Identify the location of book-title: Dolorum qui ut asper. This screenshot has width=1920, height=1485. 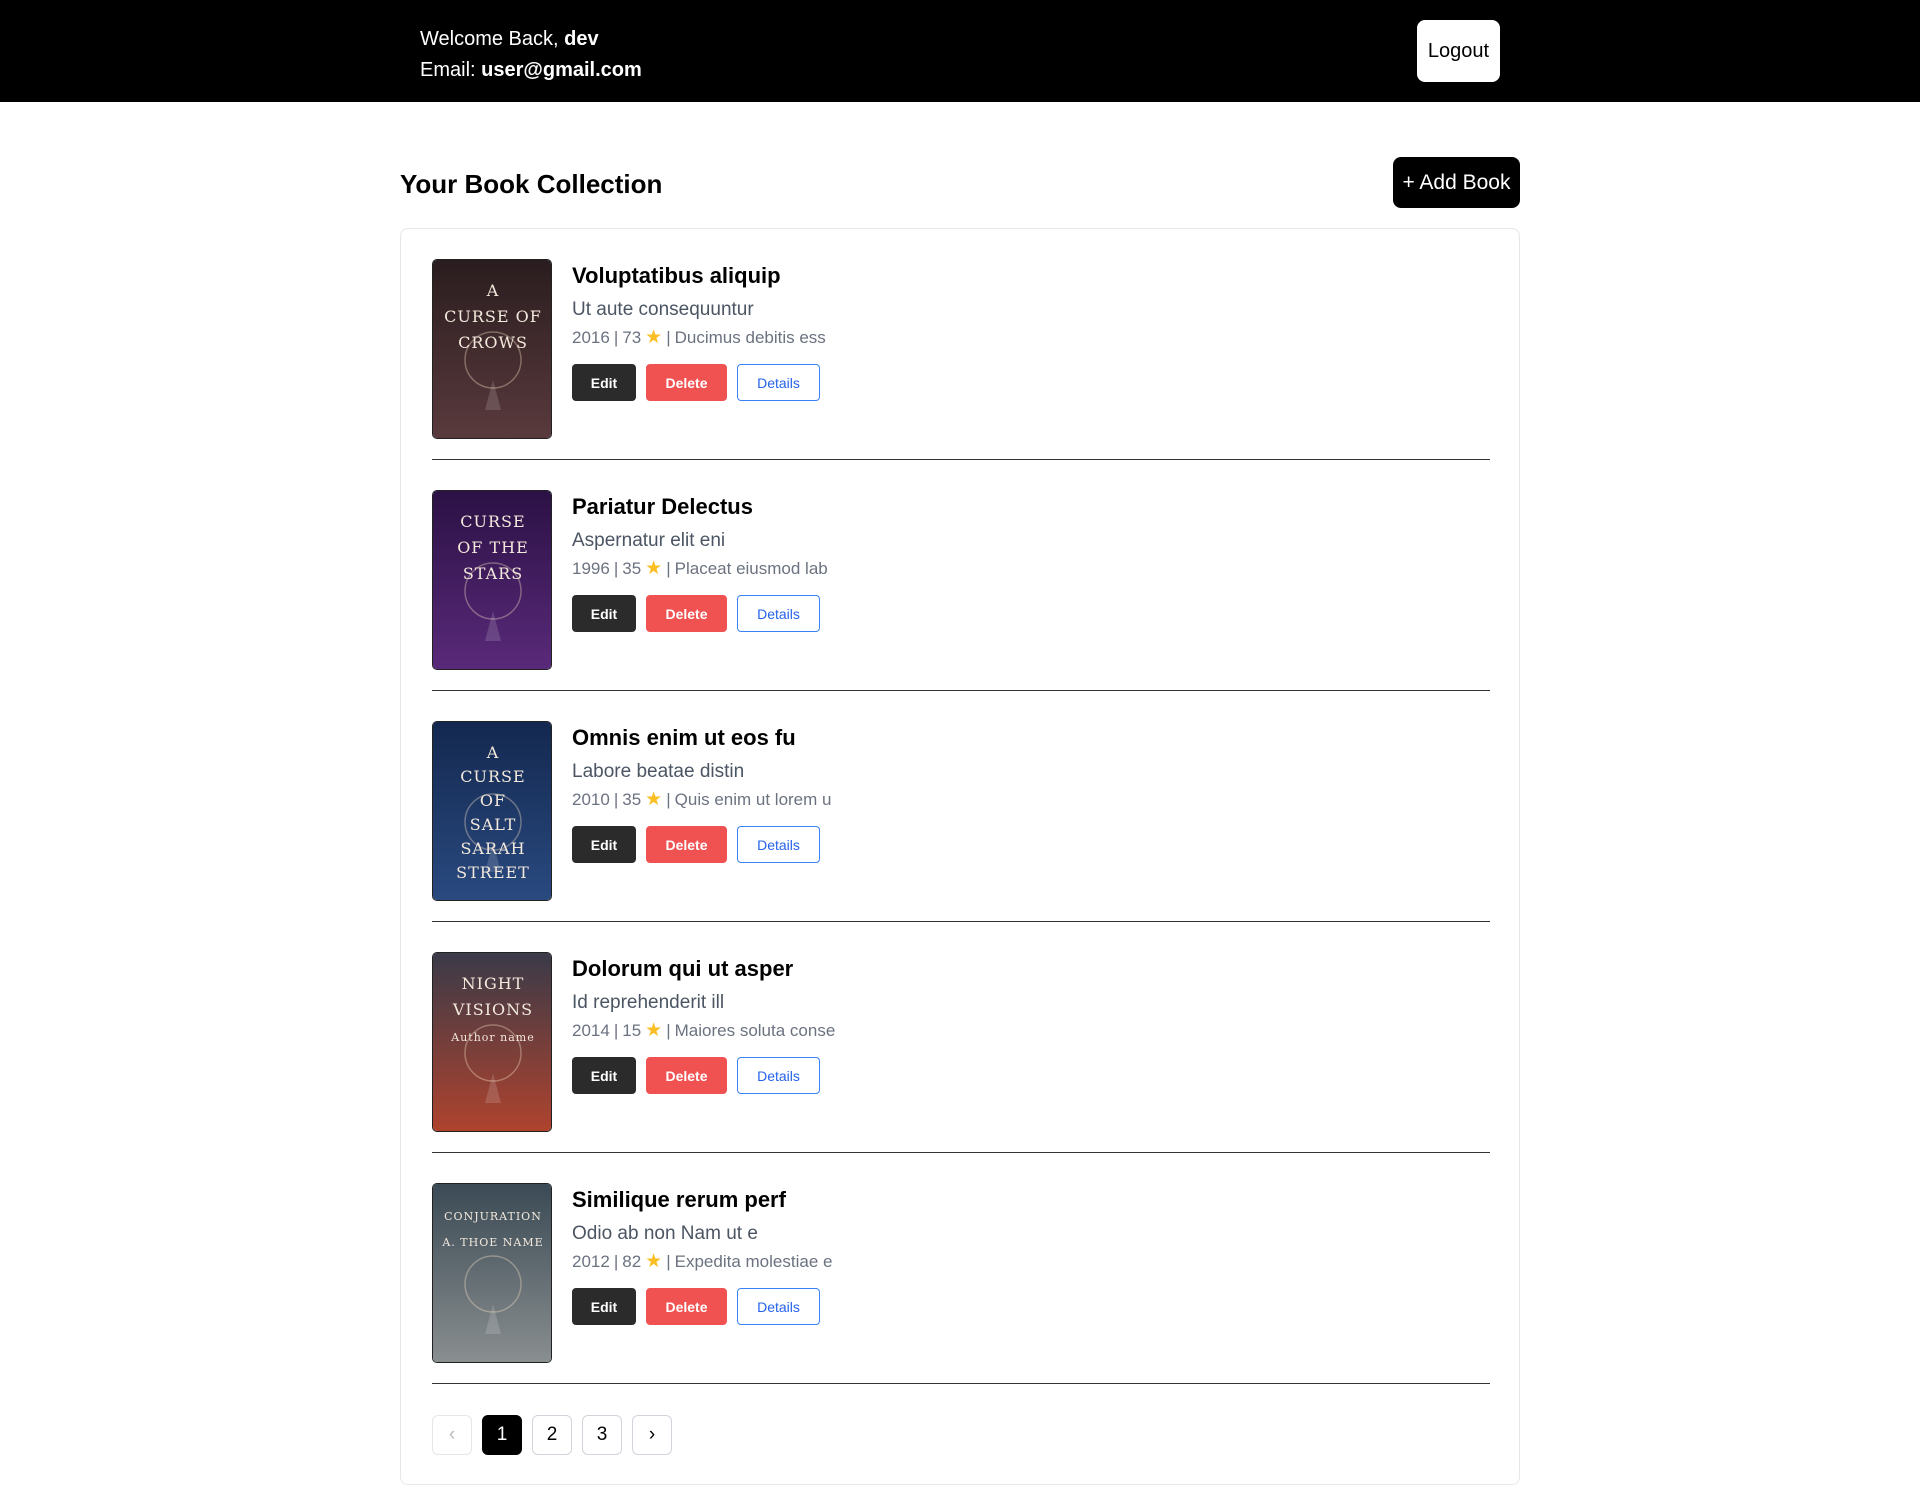
(683, 968).